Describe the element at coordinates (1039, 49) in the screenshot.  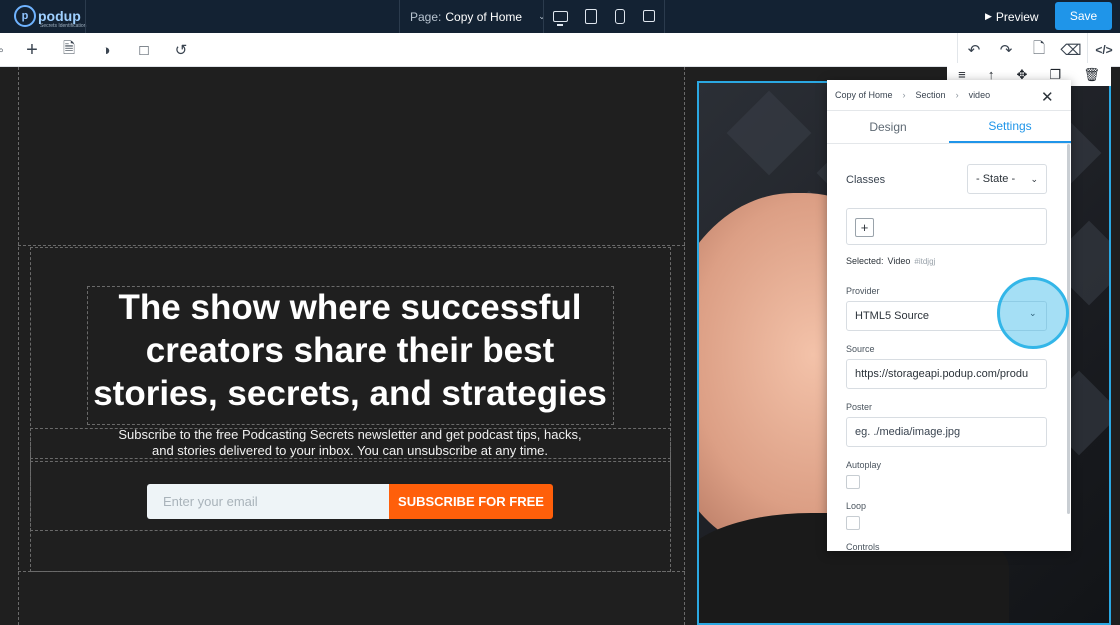
I see `code-file-icon: 🗋` at that location.